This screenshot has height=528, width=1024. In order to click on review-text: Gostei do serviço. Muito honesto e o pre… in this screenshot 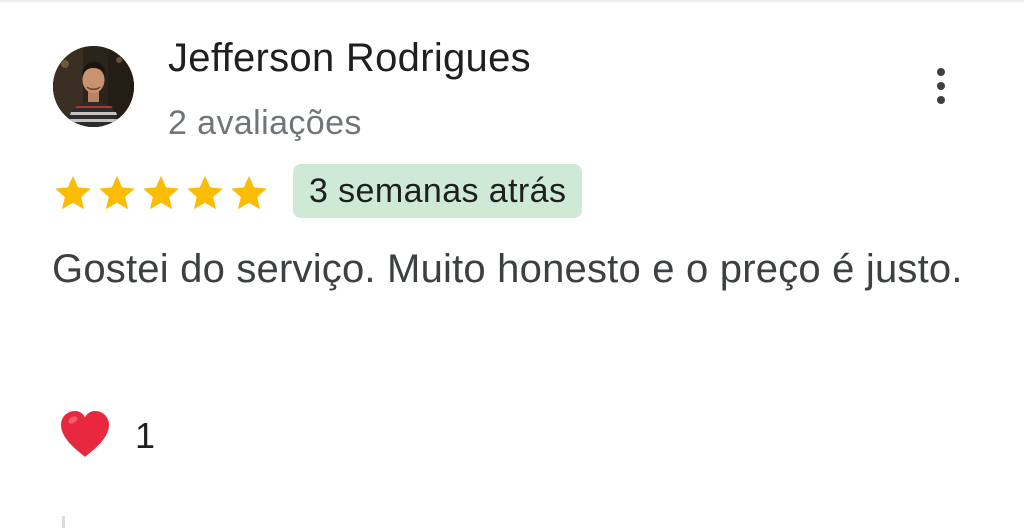, I will do `click(507, 269)`.